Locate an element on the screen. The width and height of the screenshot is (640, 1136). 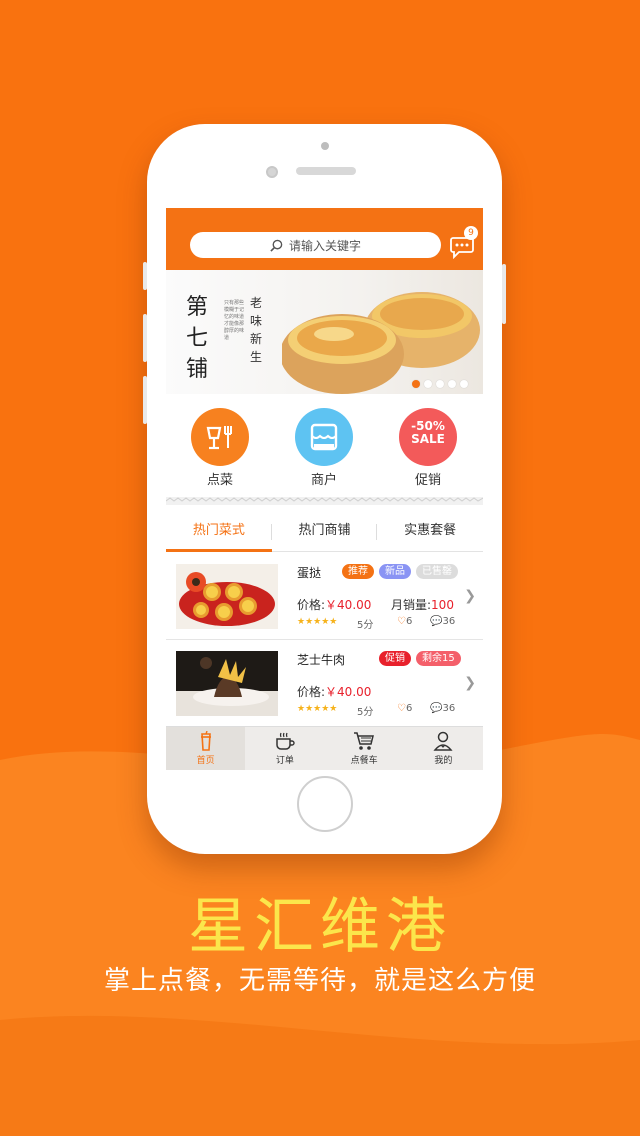
tabbar-cart: 点餐车 is located at coordinates (364, 748).